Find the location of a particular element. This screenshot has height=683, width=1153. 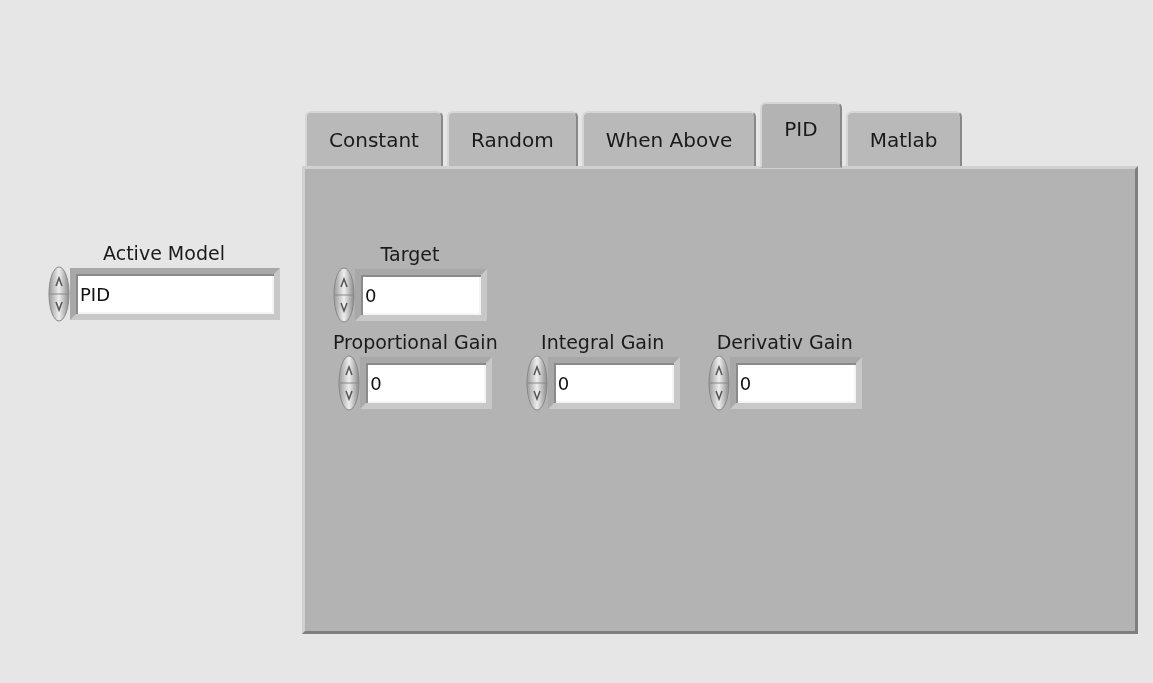

field-label: Active Model is located at coordinates (164, 253).